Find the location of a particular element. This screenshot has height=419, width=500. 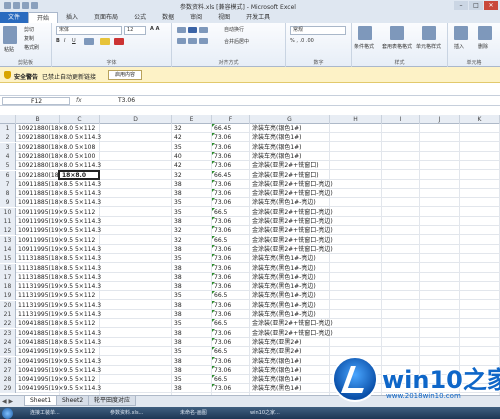

align-bottom-icon is located at coordinates (203, 30).